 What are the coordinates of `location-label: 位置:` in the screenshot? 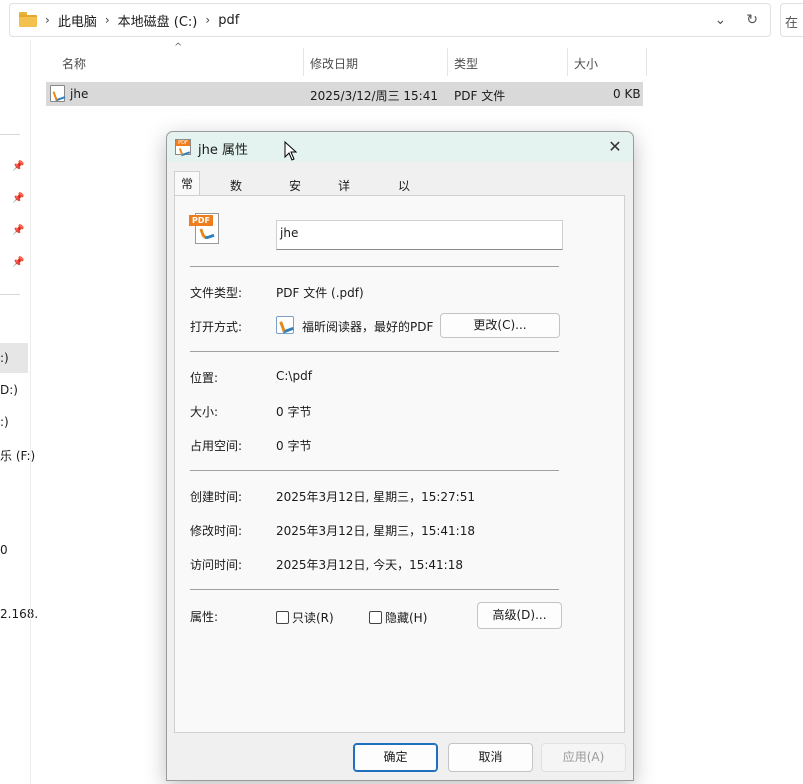 It's located at (204, 378).